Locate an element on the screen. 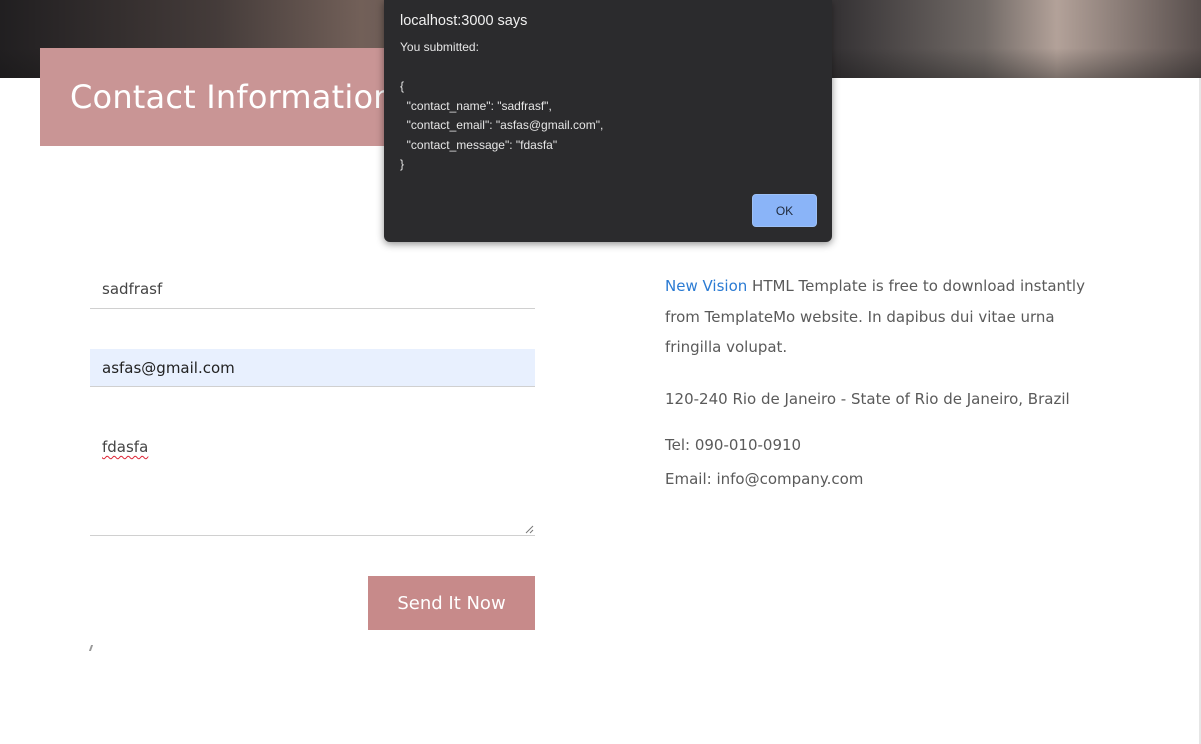 This screenshot has width=1201, height=744. section-heading: Contact Information is located at coordinates (232, 97).